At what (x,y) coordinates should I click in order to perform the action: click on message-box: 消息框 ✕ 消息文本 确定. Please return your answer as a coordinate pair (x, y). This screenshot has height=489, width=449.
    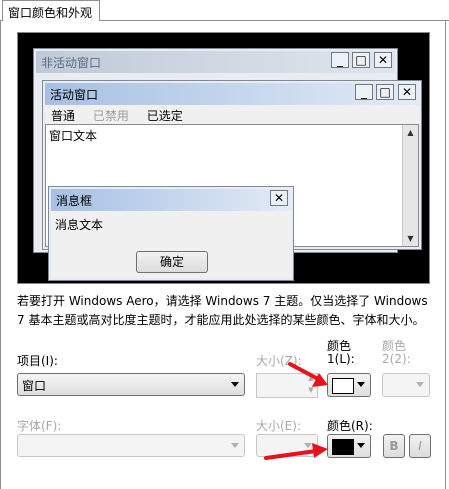
    Looking at the image, I should click on (171, 233).